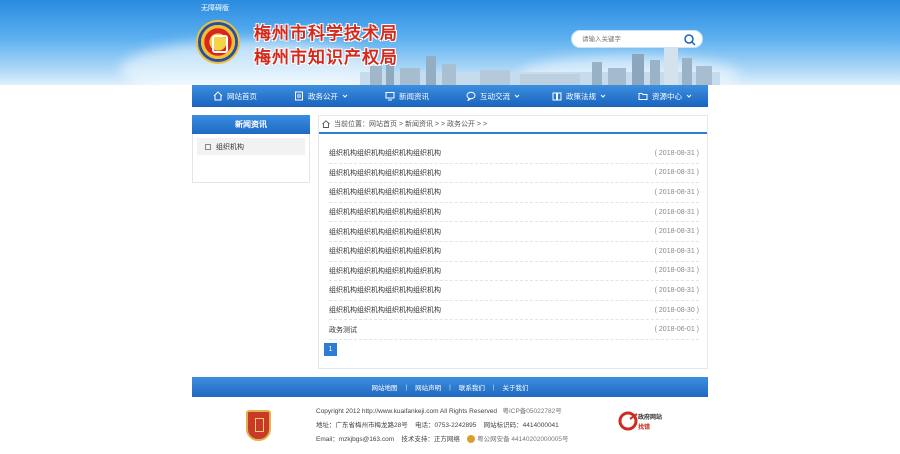 The height and width of the screenshot is (454, 900). What do you see at coordinates (471, 96) in the screenshot?
I see `chat-icon` at bounding box center [471, 96].